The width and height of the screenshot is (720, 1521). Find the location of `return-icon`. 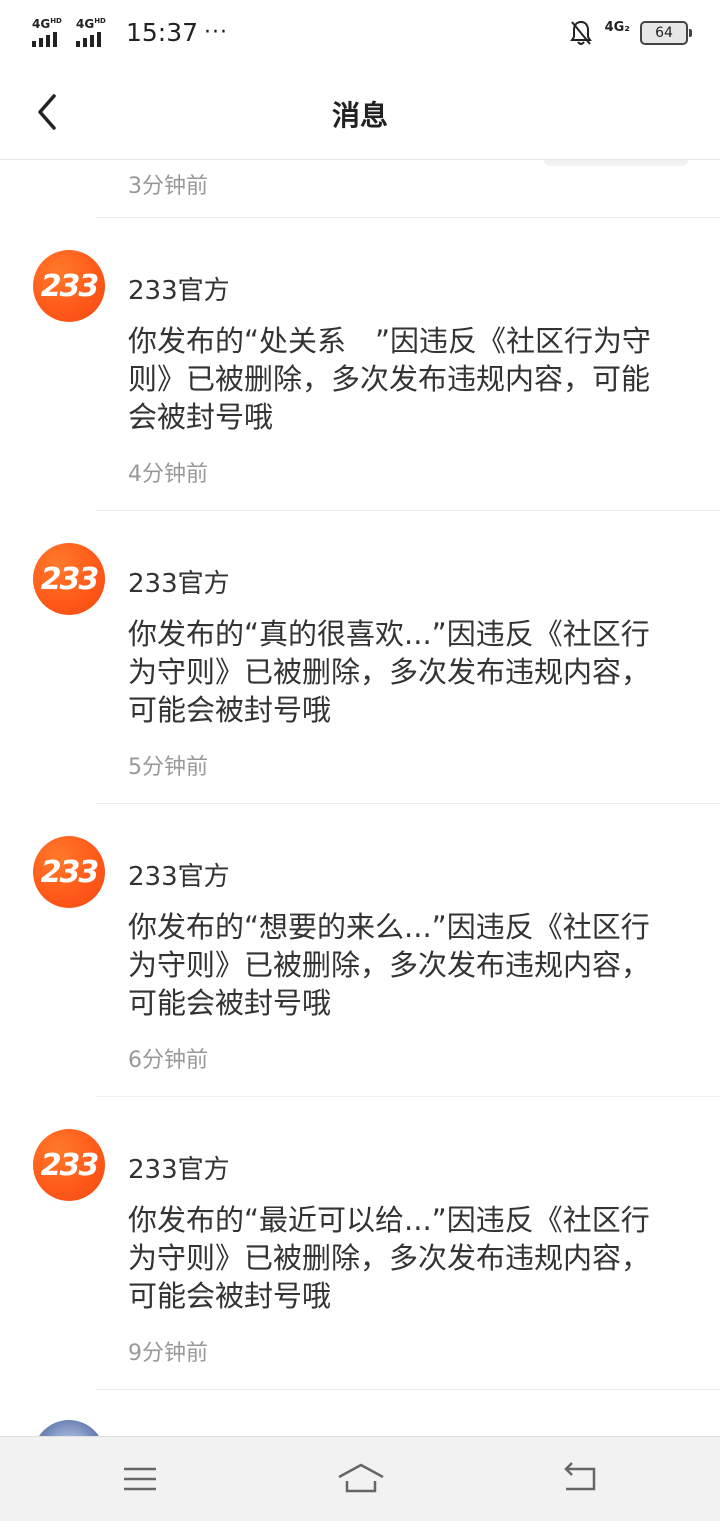

return-icon is located at coordinates (580, 1479).